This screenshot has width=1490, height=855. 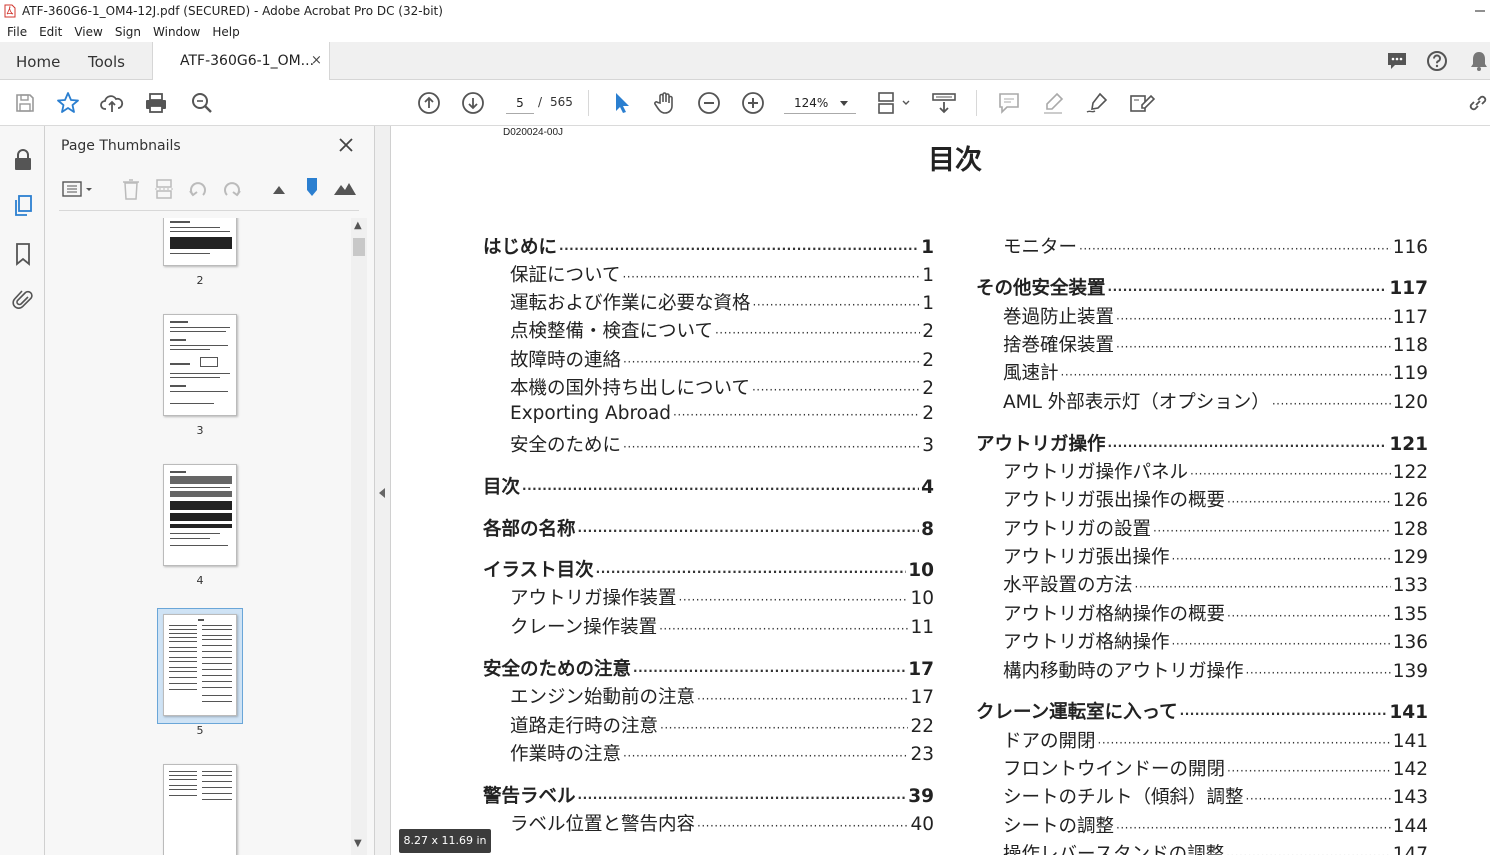 I want to click on options-menu-icon, so click(x=78, y=189).